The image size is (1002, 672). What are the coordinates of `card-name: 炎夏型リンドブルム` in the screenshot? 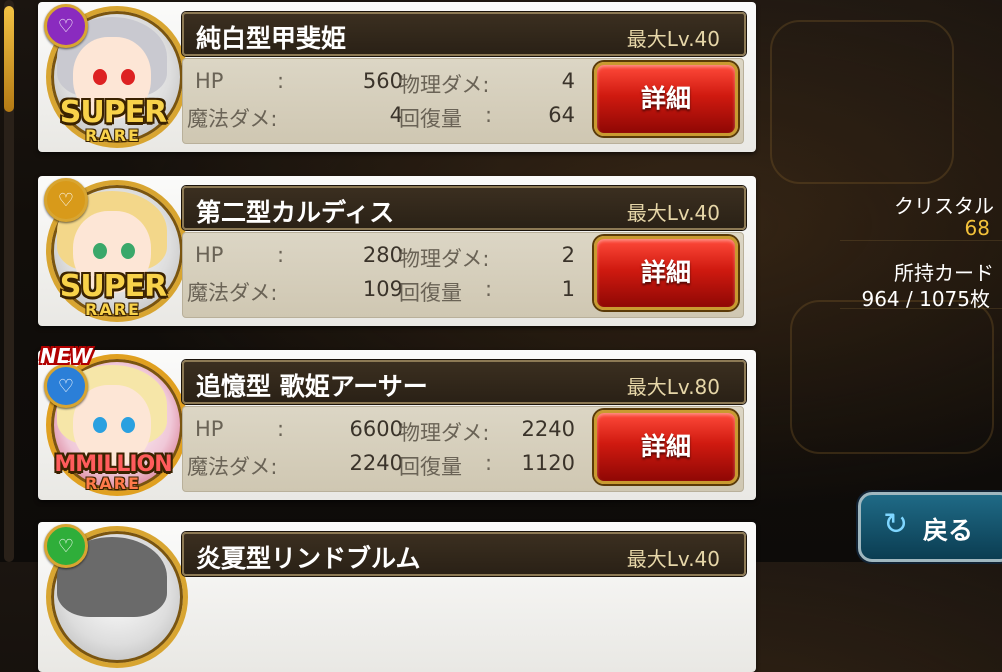 It's located at (308, 558).